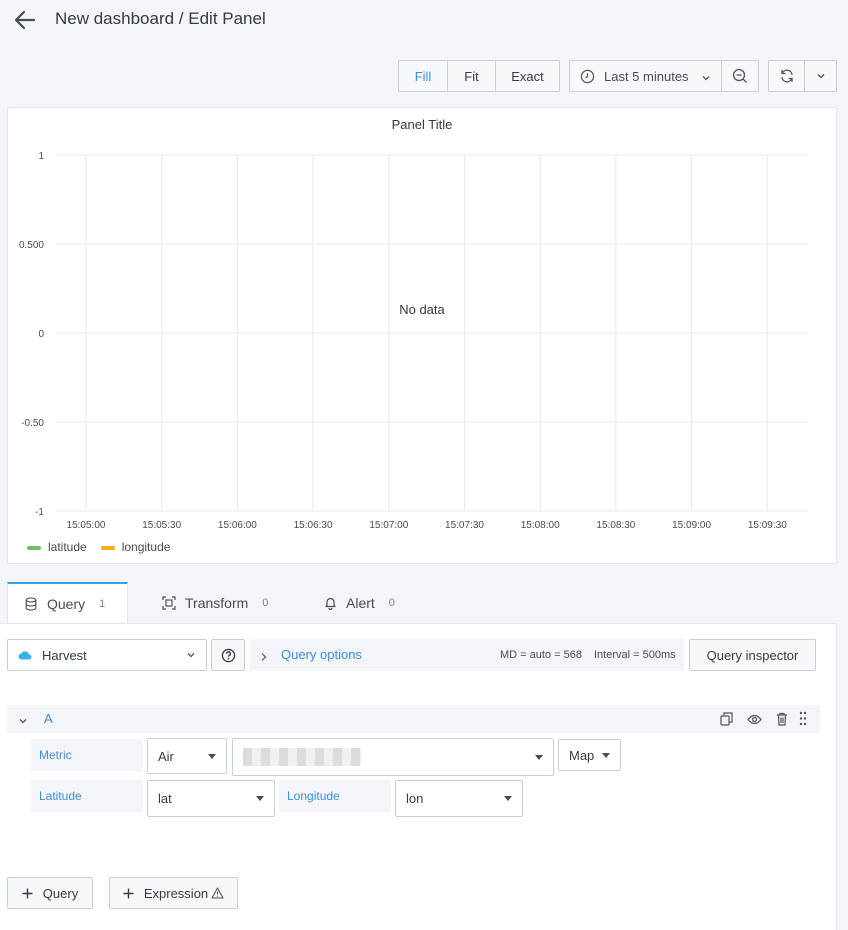 The width and height of the screenshot is (848, 930). Describe the element at coordinates (98, 547) in the screenshot. I see `legend: latitude longitude` at that location.